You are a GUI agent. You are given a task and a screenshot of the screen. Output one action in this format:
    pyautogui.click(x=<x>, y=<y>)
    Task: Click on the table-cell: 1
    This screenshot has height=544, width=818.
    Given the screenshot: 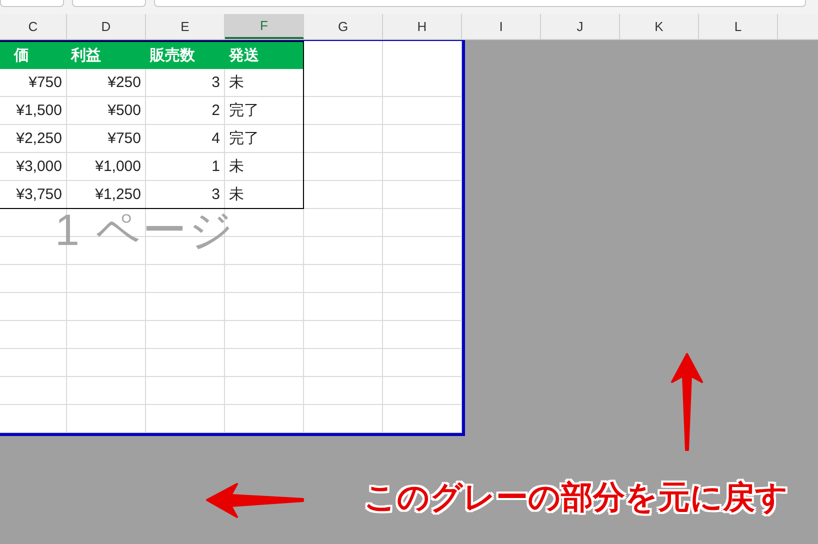 What is the action you would take?
    pyautogui.click(x=185, y=166)
    